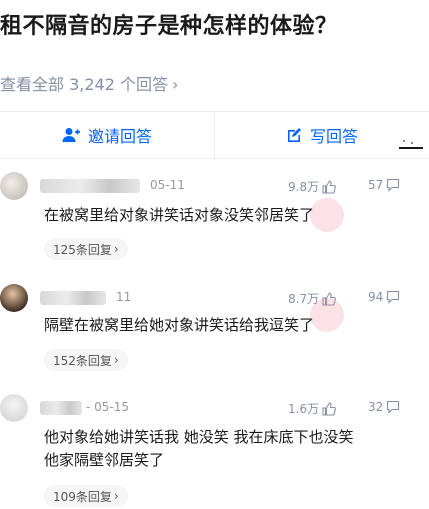  Describe the element at coordinates (199, 437) in the screenshot. I see `comment-text-line-1: 他对象给她讲笑话我 她没笑 我在床底下也没笑` at that location.